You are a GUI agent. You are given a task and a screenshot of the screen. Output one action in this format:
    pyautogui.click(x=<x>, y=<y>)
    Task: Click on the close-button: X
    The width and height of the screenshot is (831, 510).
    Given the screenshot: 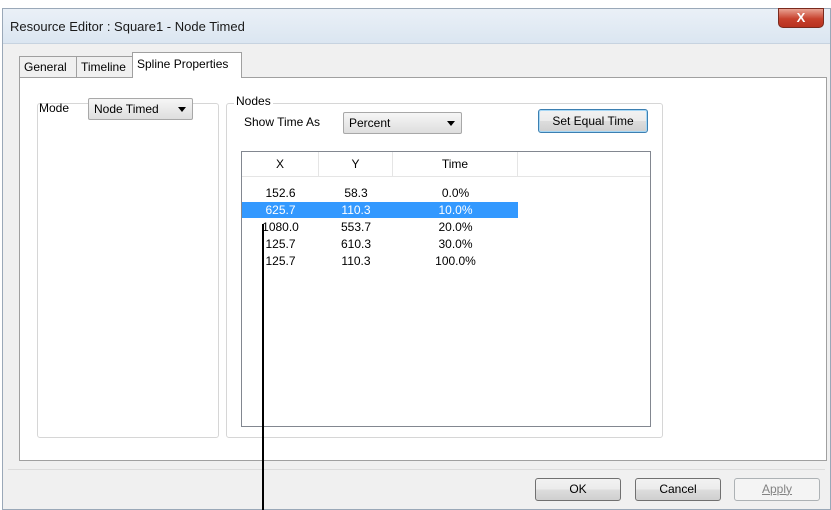 What is the action you would take?
    pyautogui.click(x=801, y=18)
    